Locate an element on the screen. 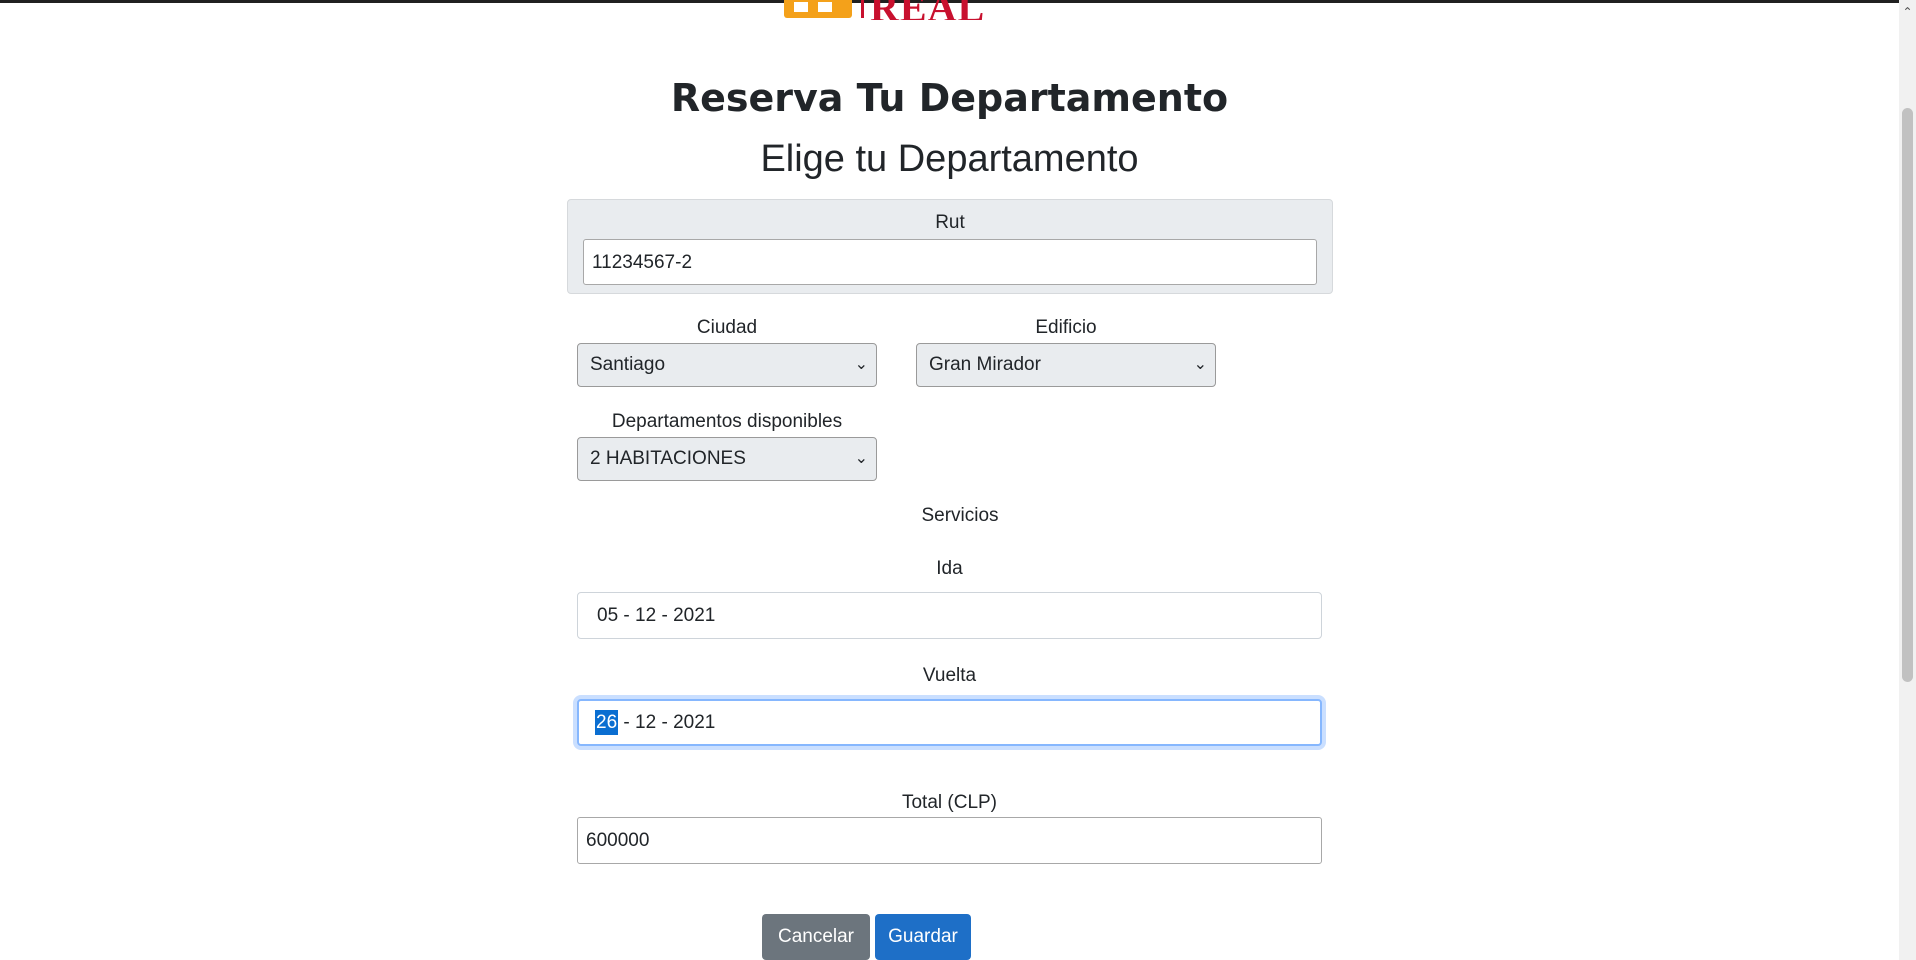  vuelta-day: 26 is located at coordinates (607, 722).